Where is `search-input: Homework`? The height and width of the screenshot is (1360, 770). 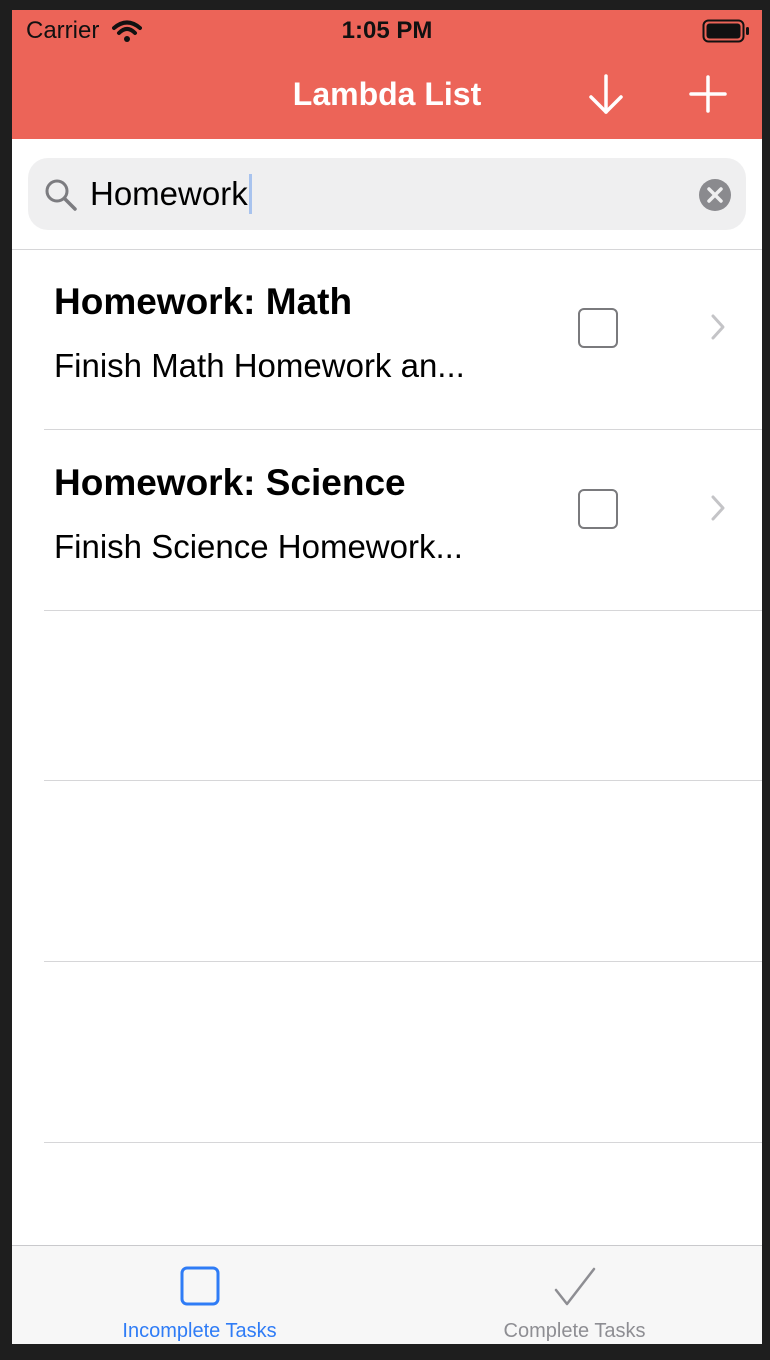
search-input: Homework is located at coordinates (387, 194).